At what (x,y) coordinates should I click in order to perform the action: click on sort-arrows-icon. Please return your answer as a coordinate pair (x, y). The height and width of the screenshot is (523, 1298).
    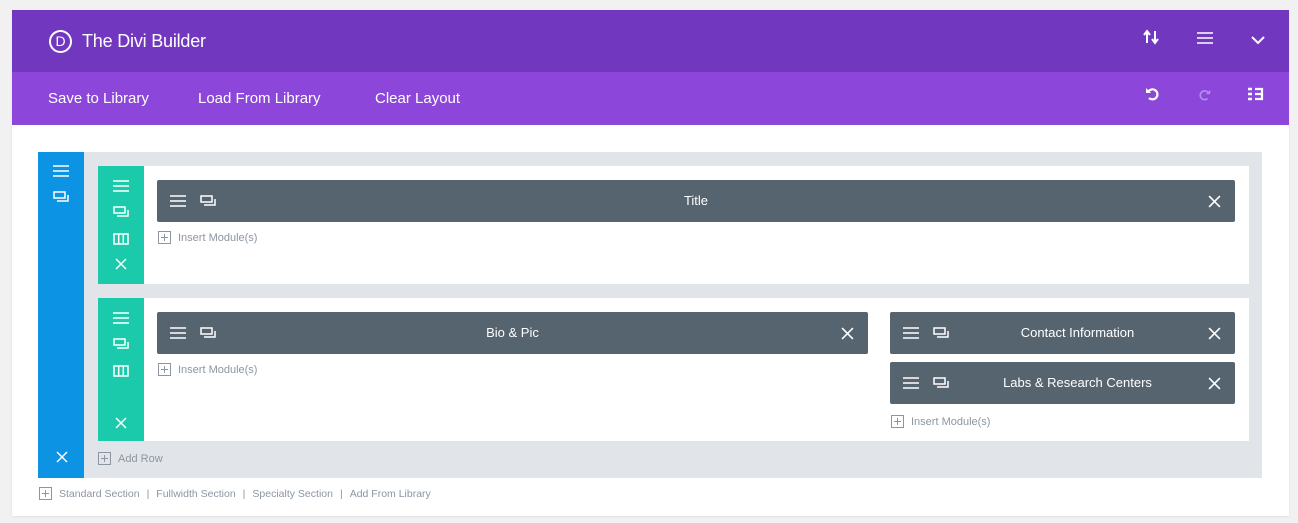
    Looking at the image, I should click on (1152, 41).